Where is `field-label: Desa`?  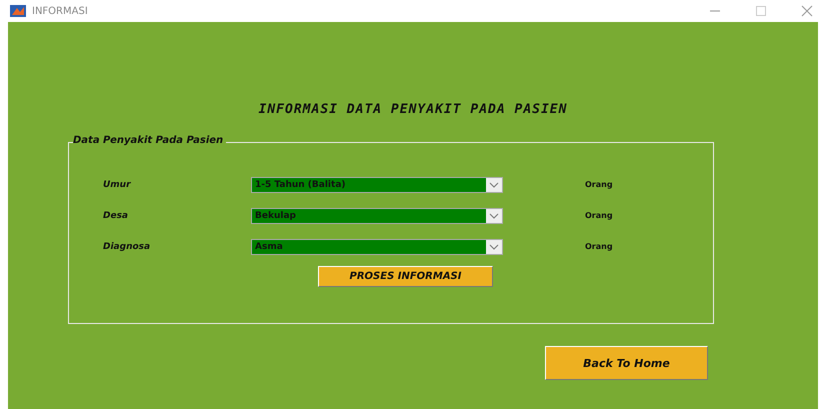 field-label: Desa is located at coordinates (116, 215).